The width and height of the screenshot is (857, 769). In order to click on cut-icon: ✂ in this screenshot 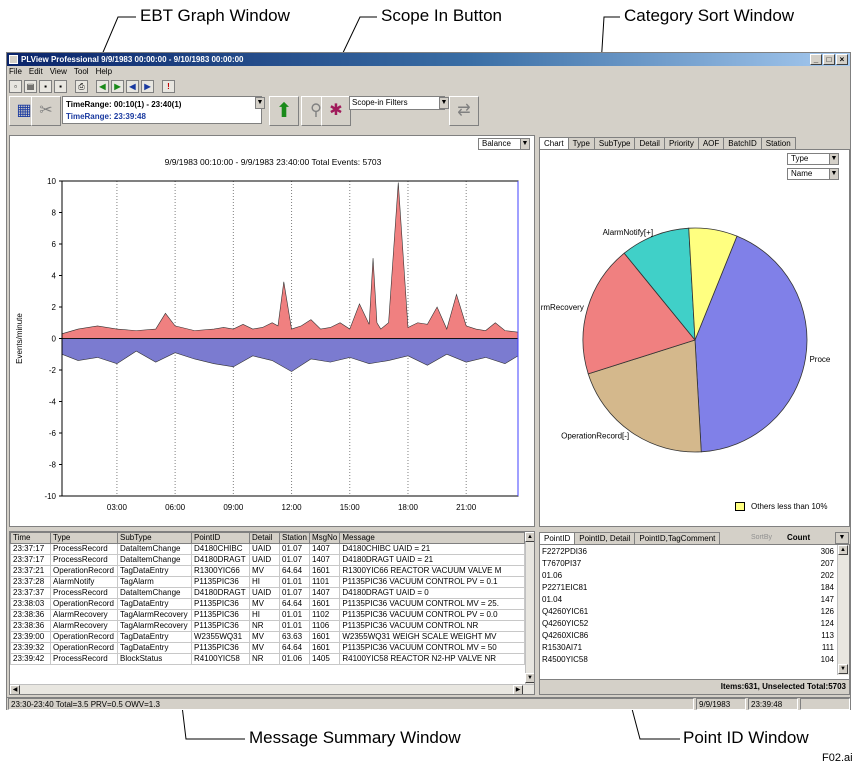, I will do `click(46, 111)`.